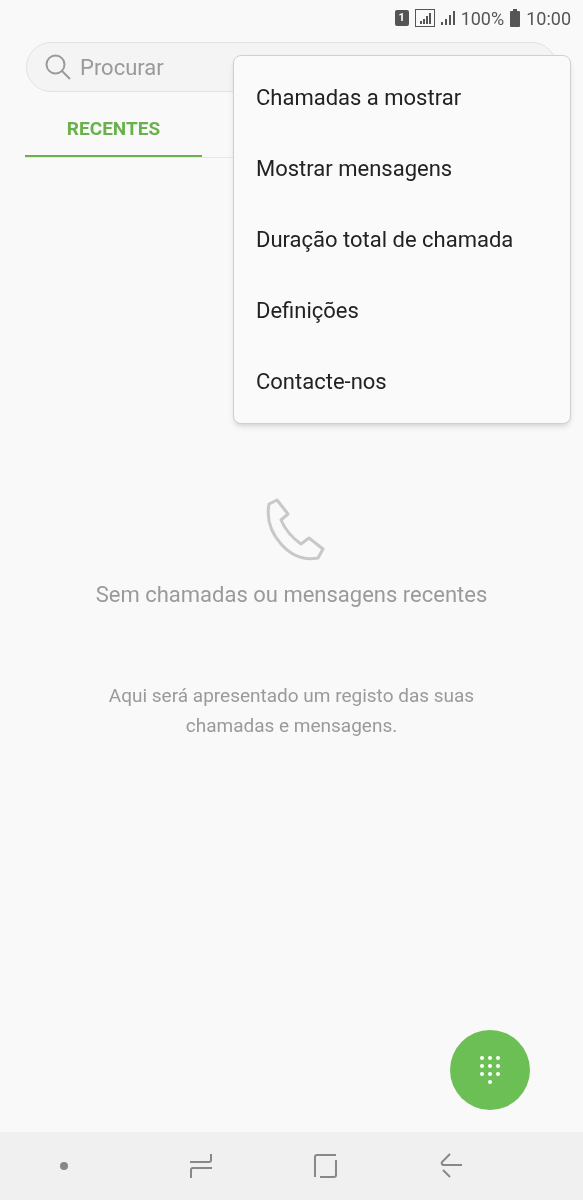 This screenshot has width=583, height=1200. What do you see at coordinates (482, 18) in the screenshot?
I see `battery-percentage: 100%` at bounding box center [482, 18].